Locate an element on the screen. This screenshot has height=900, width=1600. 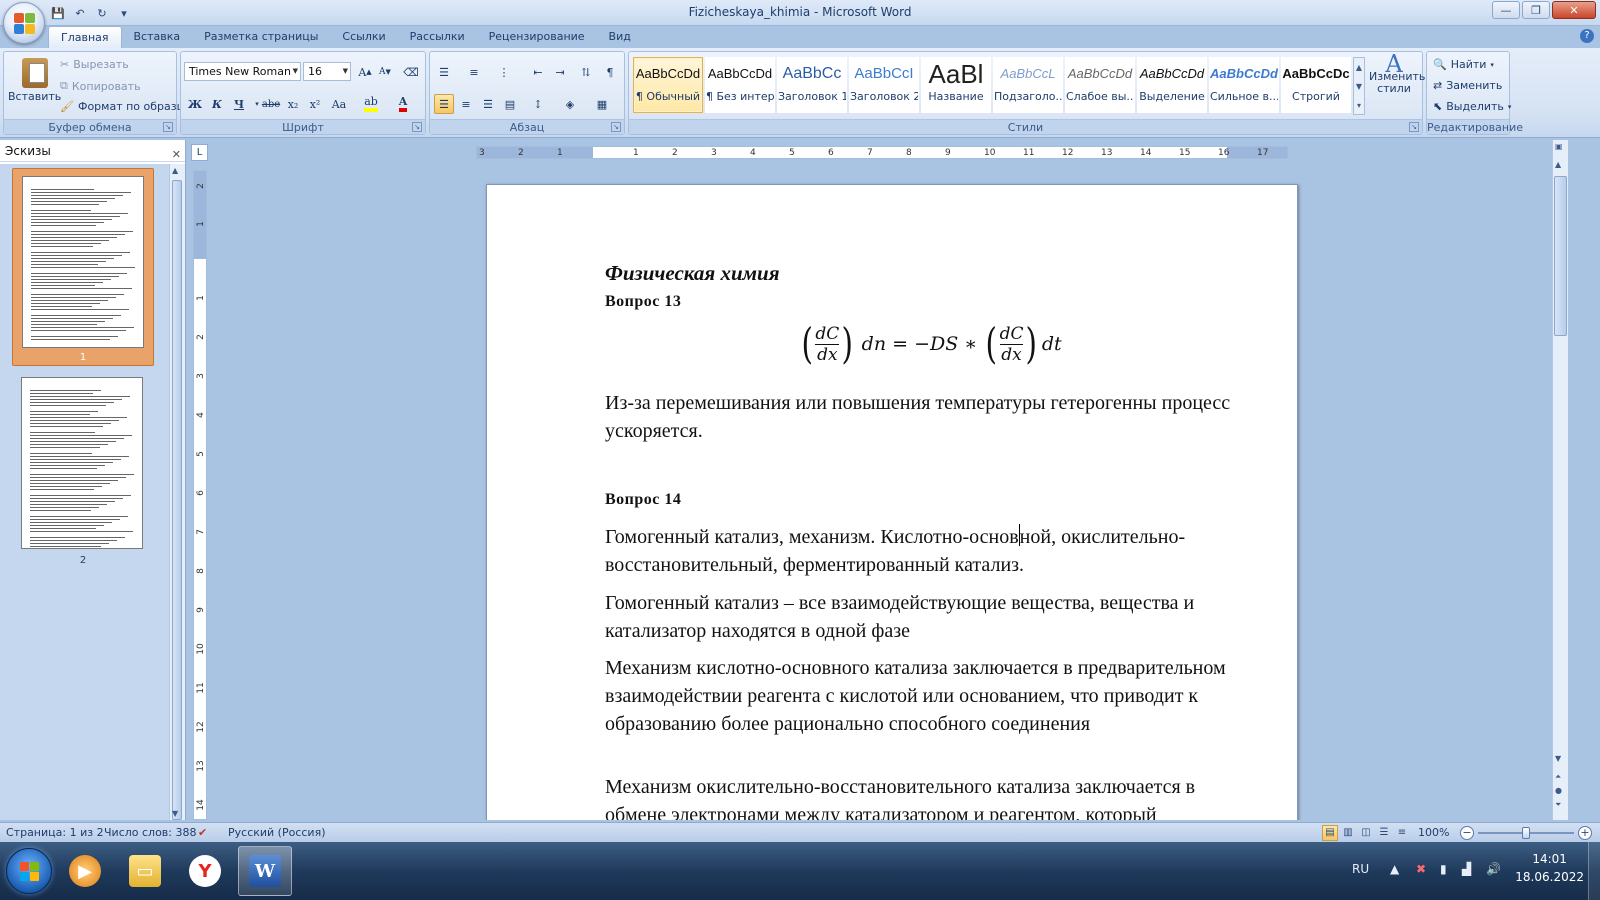
doc-title: Физическая химия is located at coordinates (692, 273).